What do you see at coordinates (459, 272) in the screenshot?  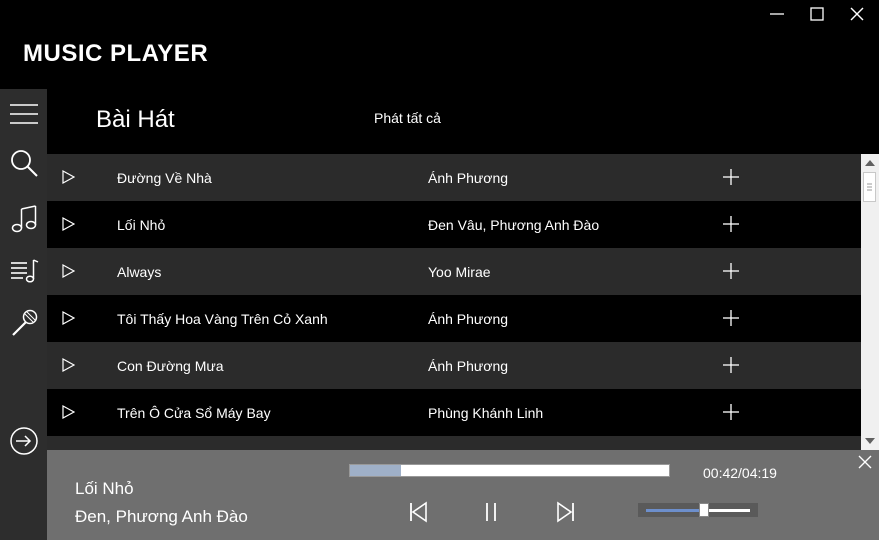 I see `song-artist: Yoo Mirae` at bounding box center [459, 272].